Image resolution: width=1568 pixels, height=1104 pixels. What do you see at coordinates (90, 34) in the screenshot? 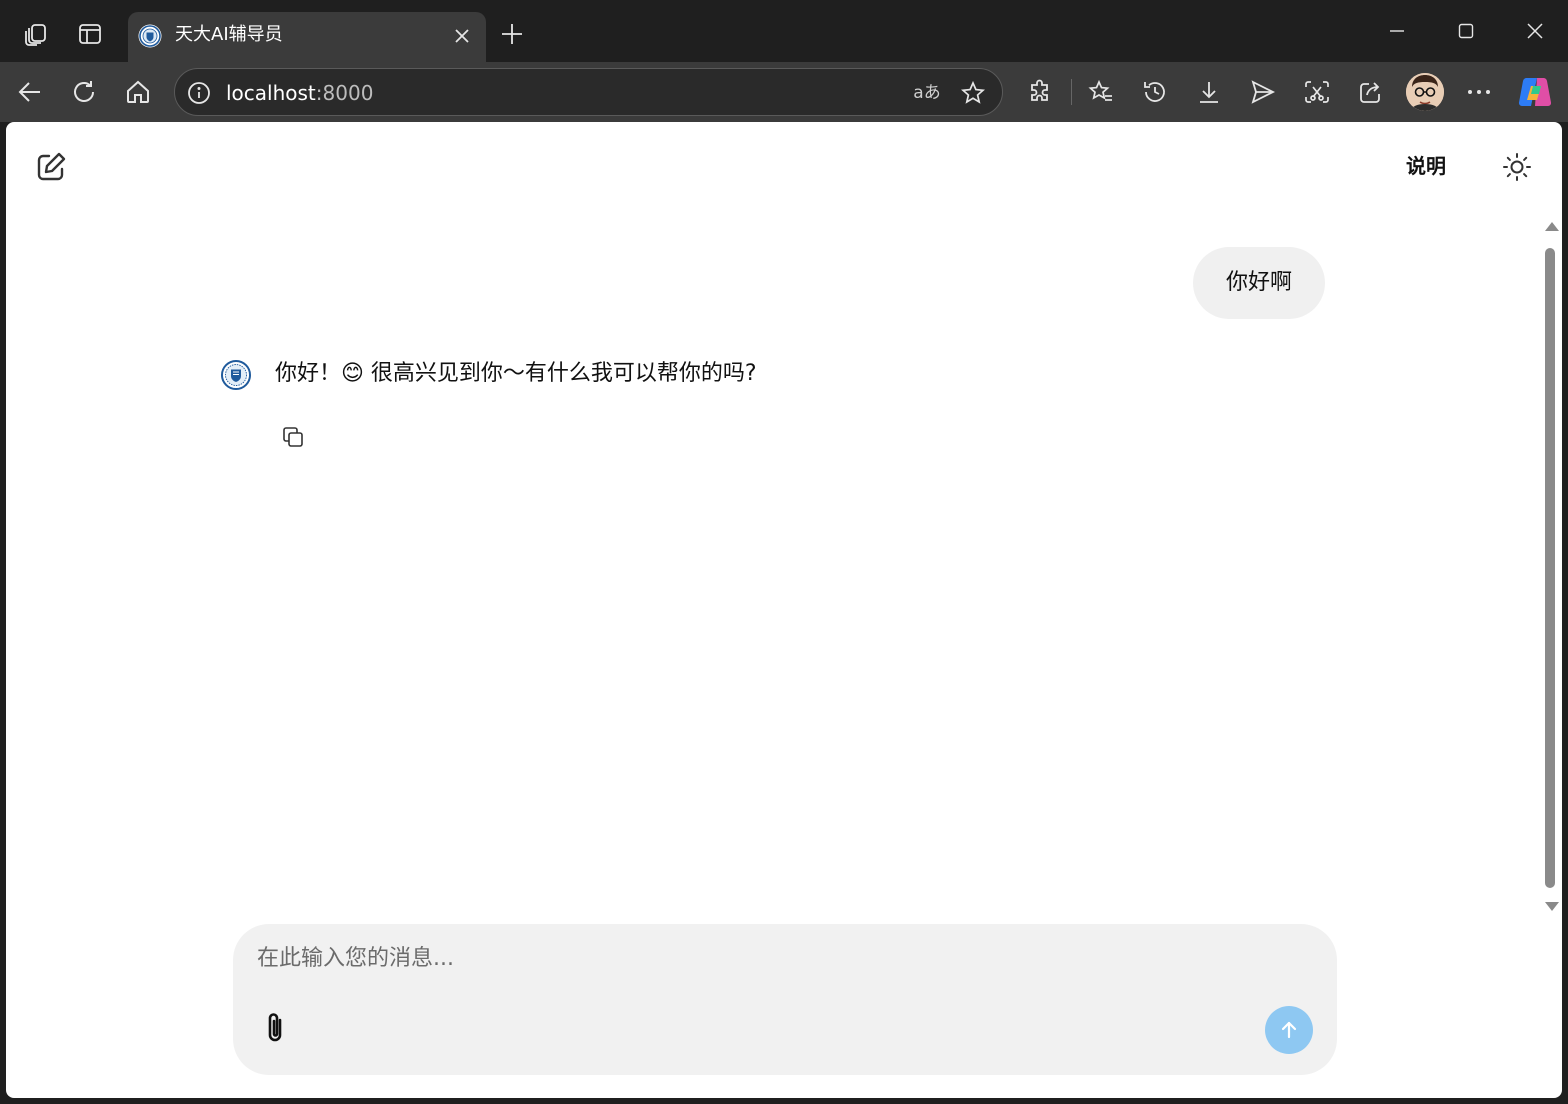
I see `vertical-tabs-icon` at bounding box center [90, 34].